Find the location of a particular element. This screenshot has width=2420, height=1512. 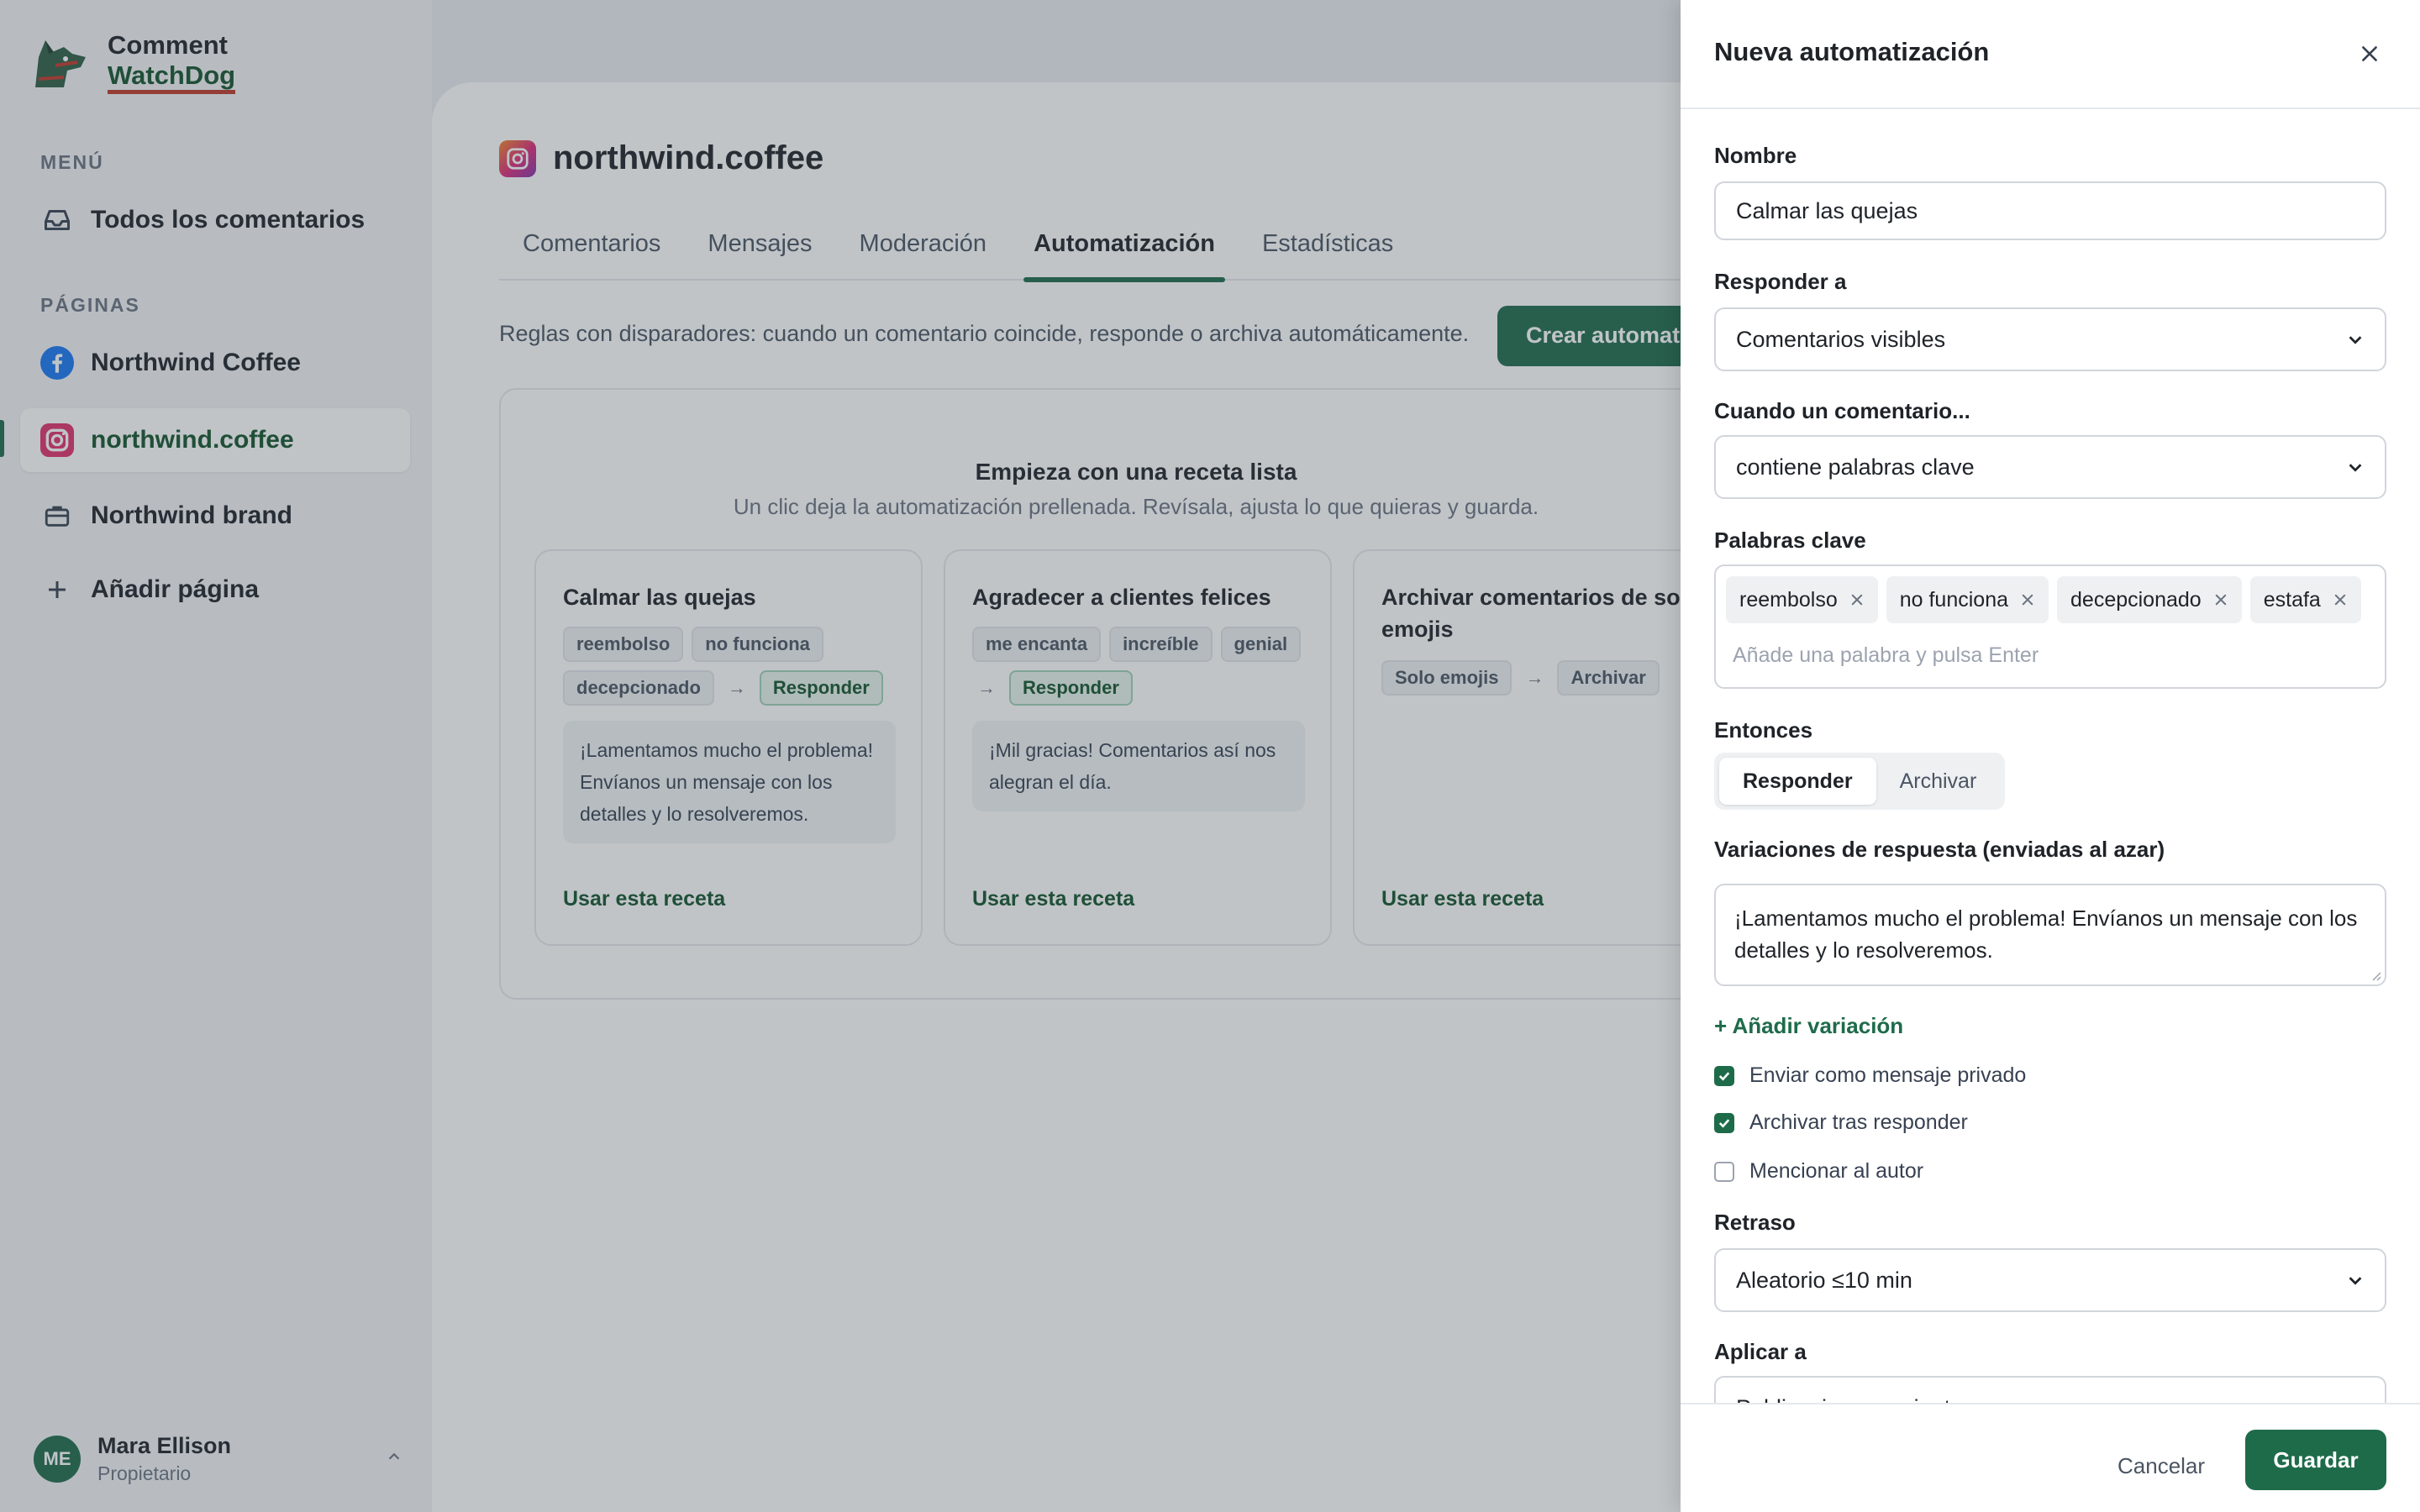

keyword-entry-placeholder: Añade una palabra y pulsa Enter is located at coordinates (1882, 655).